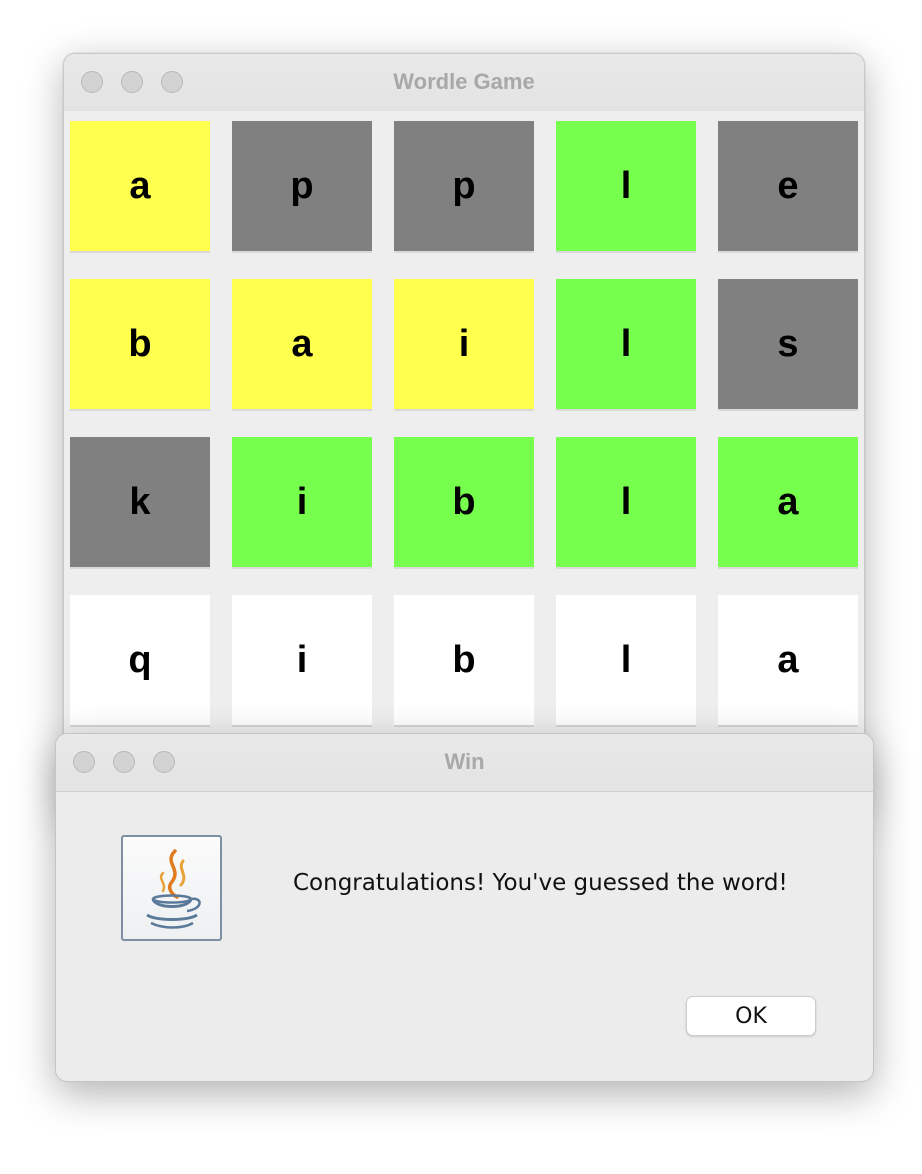  Describe the element at coordinates (171, 888) in the screenshot. I see `java-coffee-cup-icon` at that location.